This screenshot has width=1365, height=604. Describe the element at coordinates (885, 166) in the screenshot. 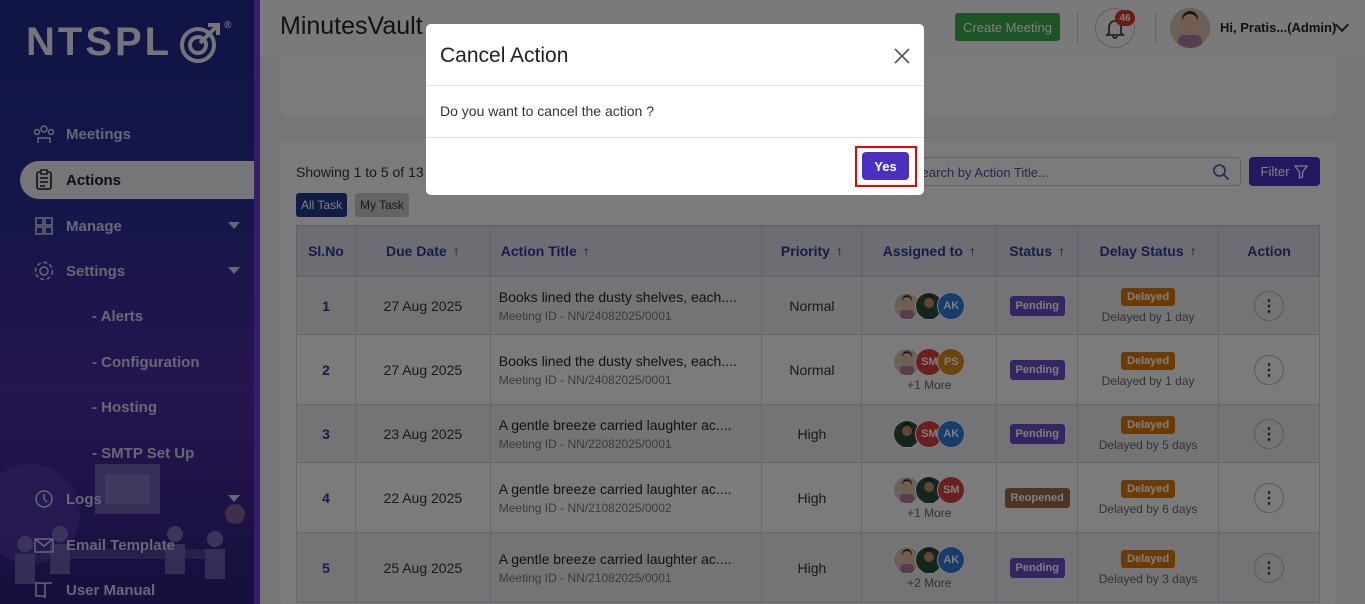

I see `yes-button: Yes` at that location.